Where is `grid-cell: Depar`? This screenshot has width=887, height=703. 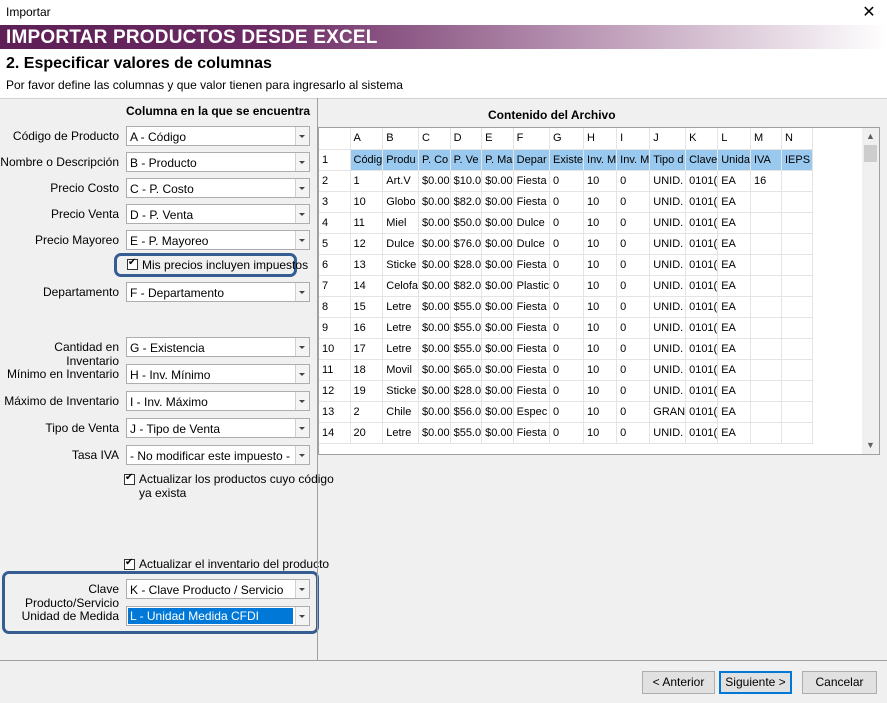
grid-cell: Depar is located at coordinates (532, 160).